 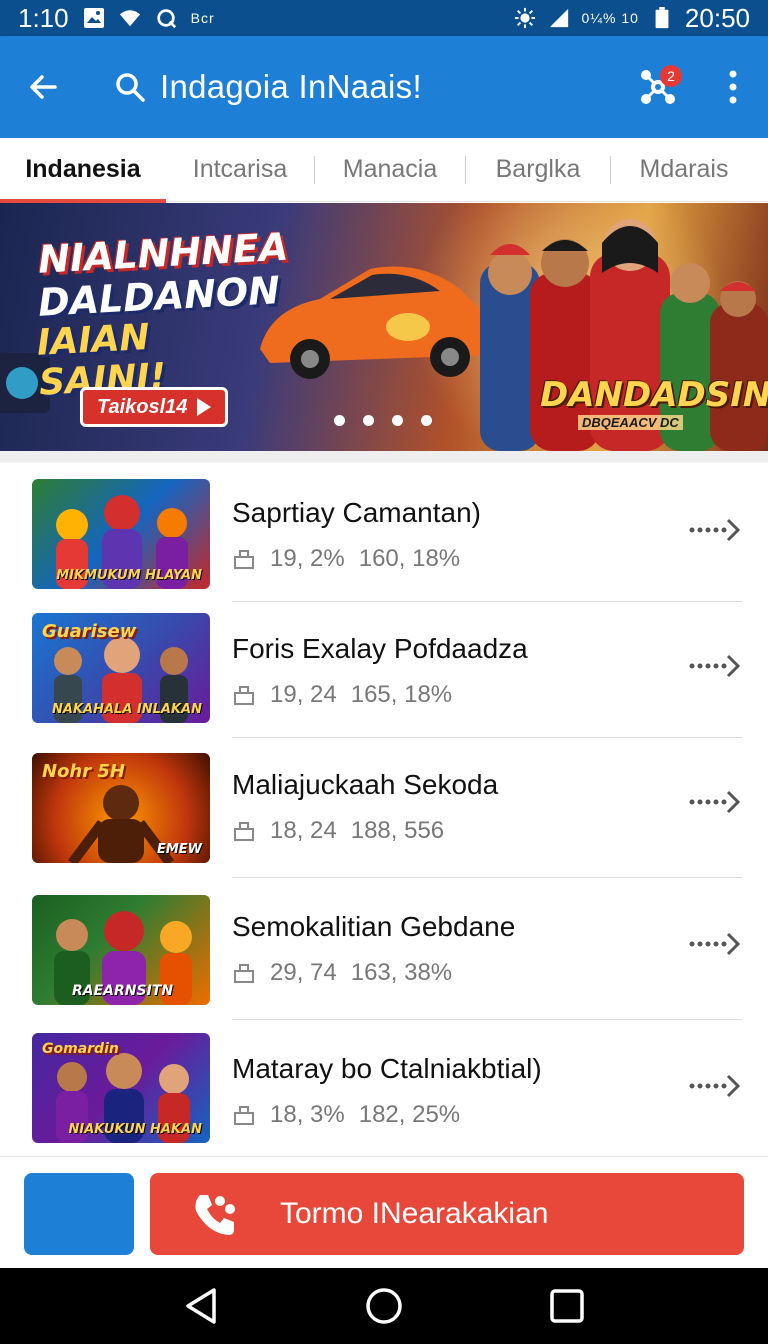 I want to click on network-settings-button: 2, so click(x=658, y=87).